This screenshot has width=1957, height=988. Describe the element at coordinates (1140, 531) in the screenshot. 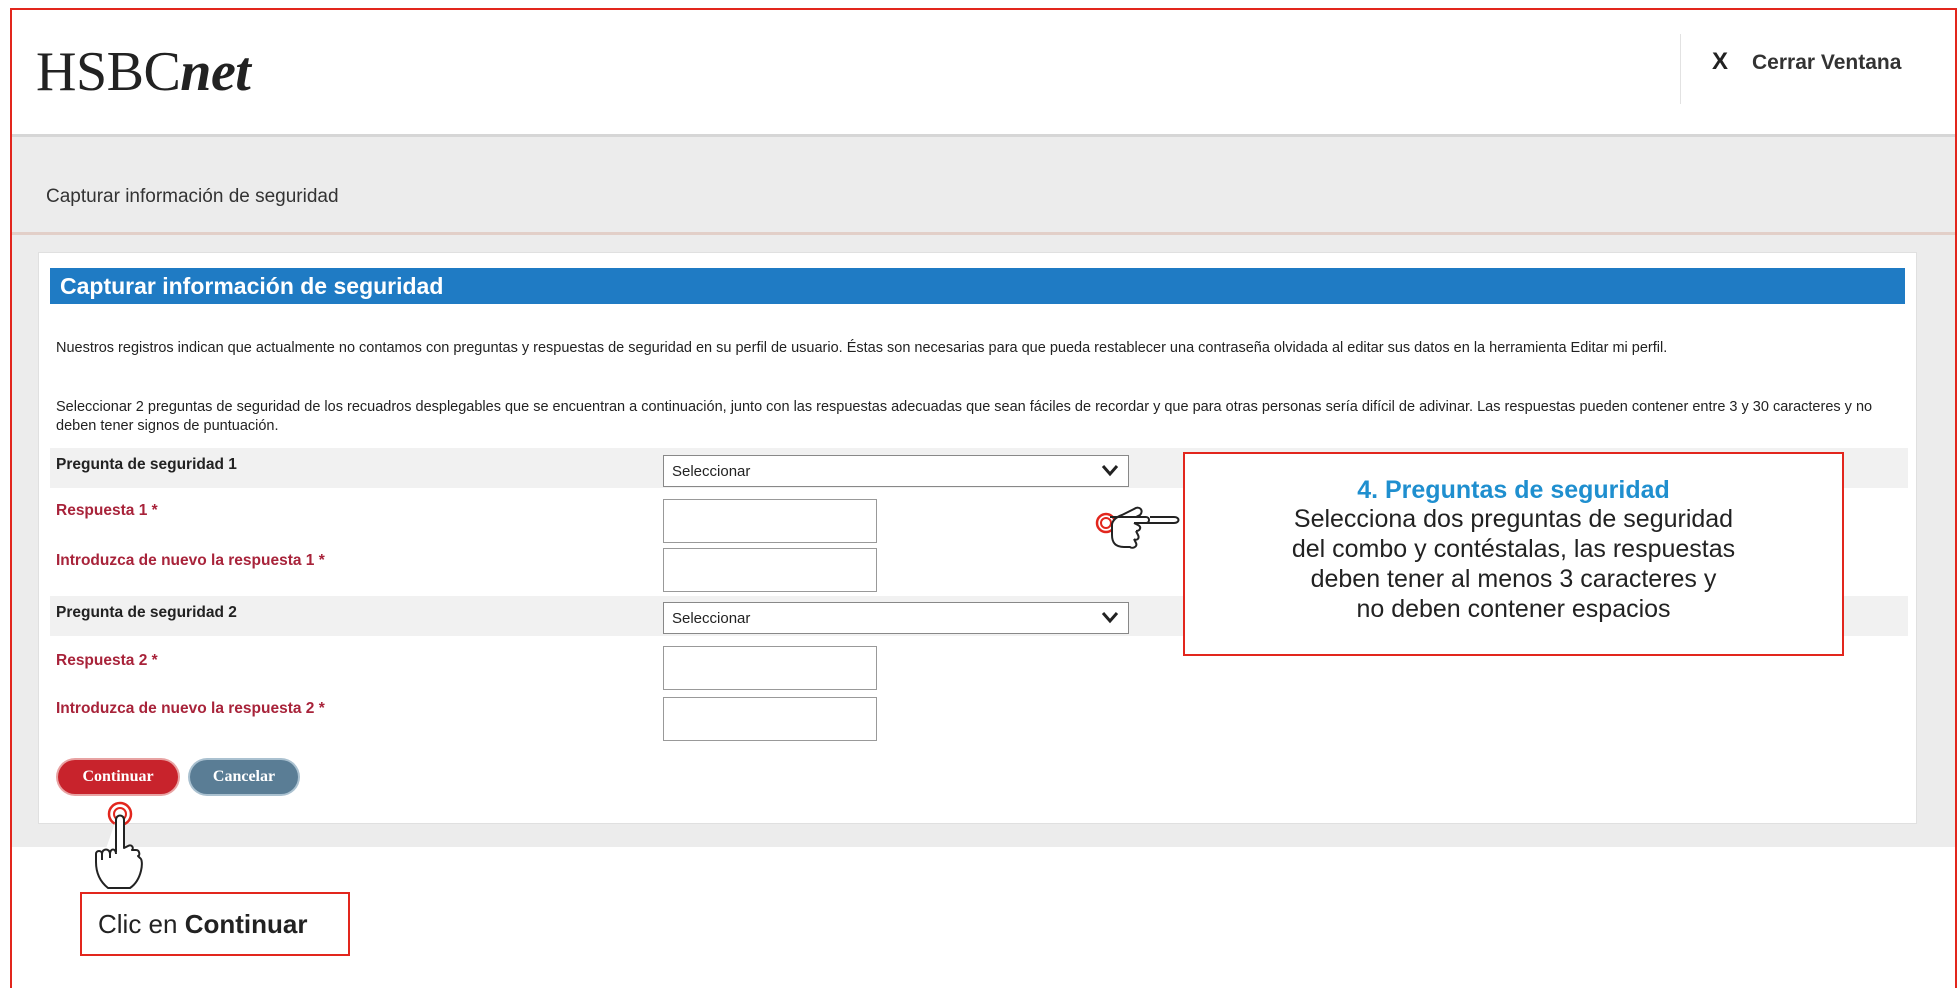

I see `pointer-hand-icon` at that location.